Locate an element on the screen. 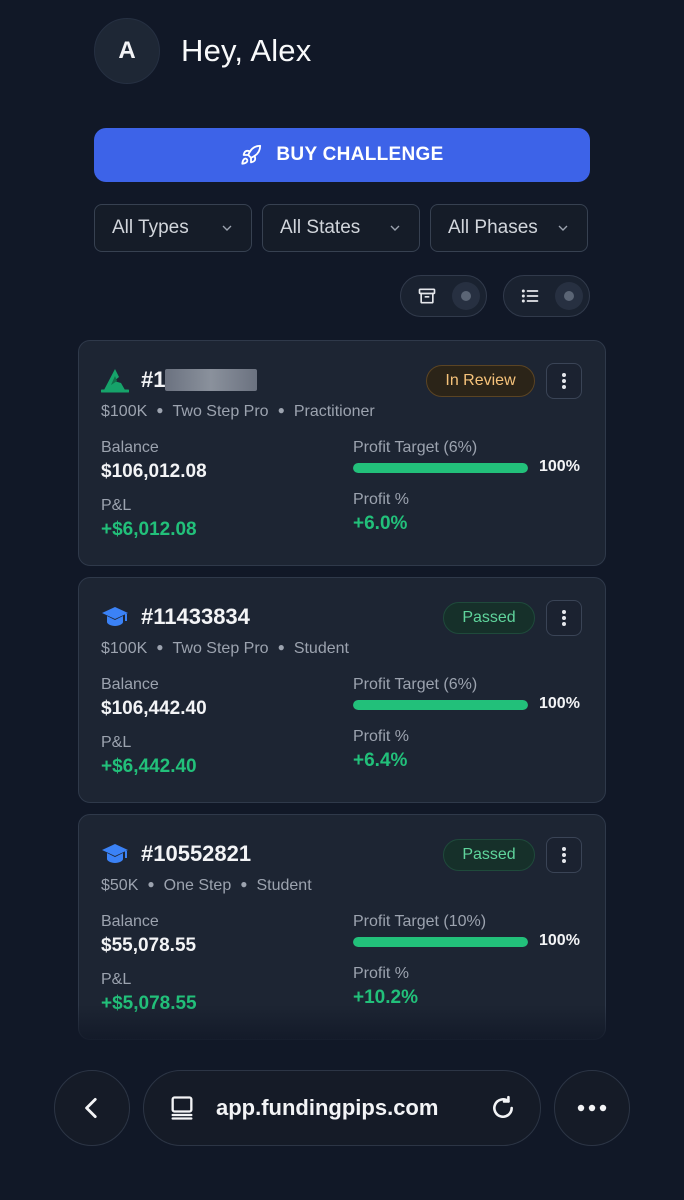 Image resolution: width=684 pixels, height=1200 pixels. more-options-button is located at coordinates (592, 1108).